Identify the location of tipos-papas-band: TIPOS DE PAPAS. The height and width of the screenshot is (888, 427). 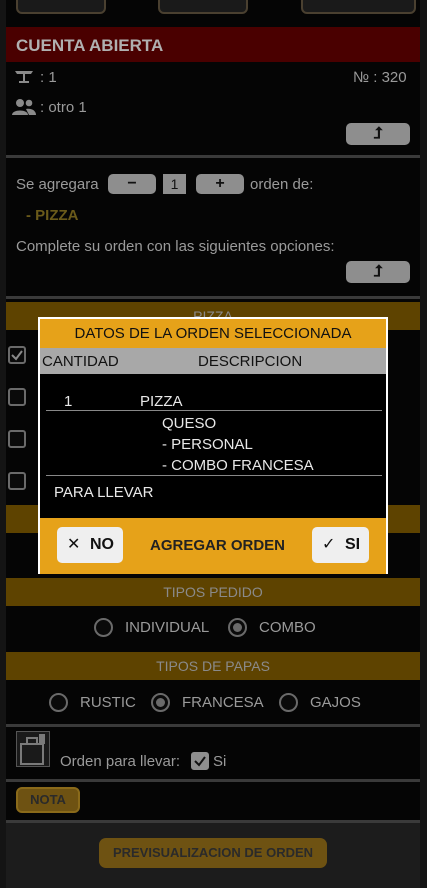
(213, 666).